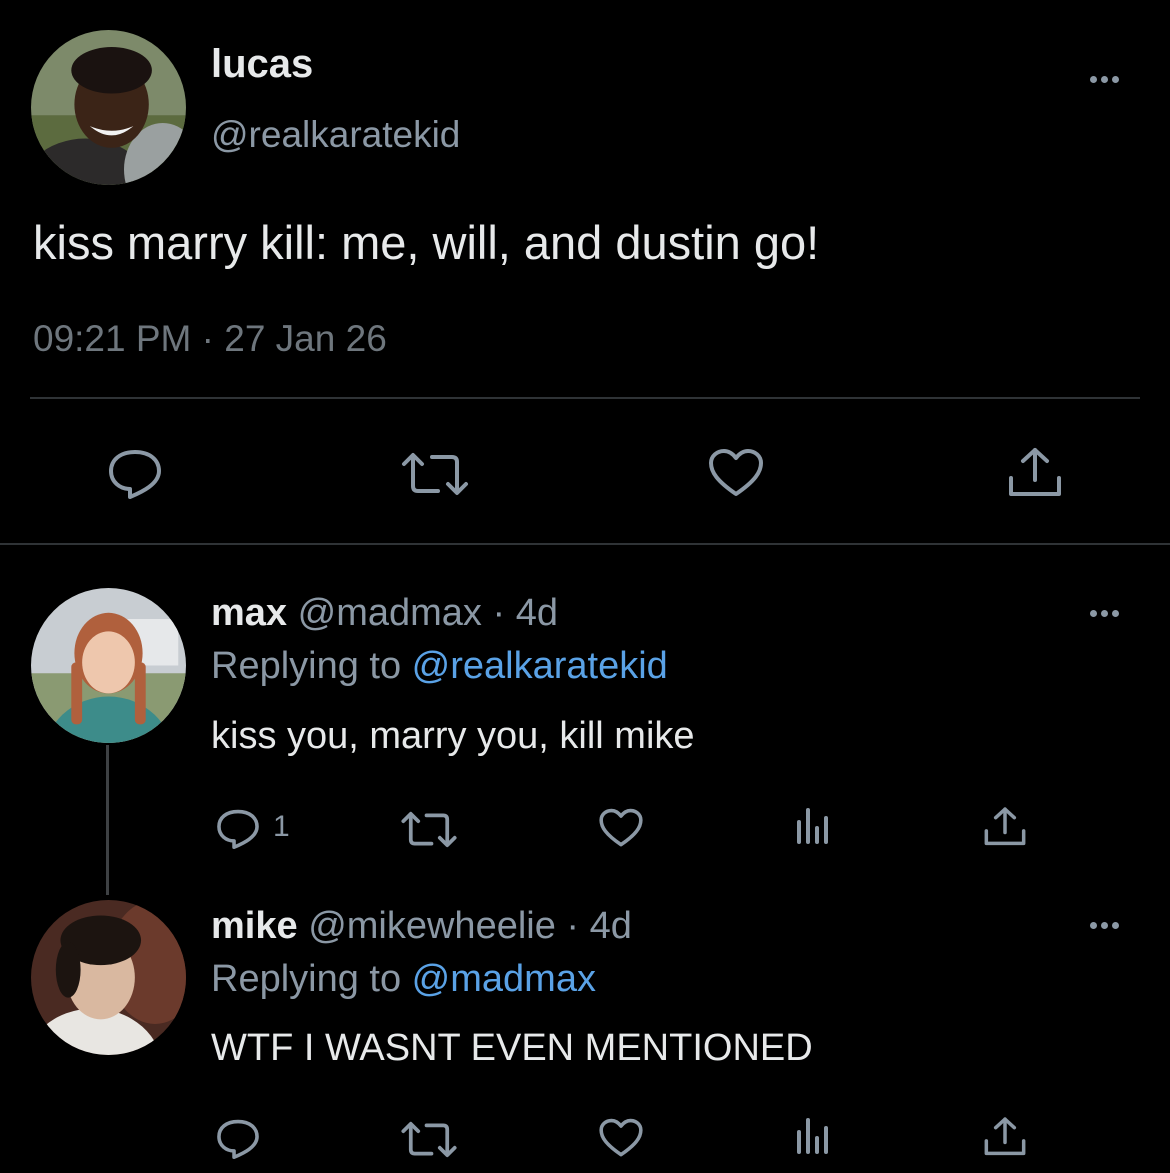 Image resolution: width=1170 pixels, height=1173 pixels. I want to click on reply-text: WTF I WASNT EVEN MENTIONED, so click(512, 1048).